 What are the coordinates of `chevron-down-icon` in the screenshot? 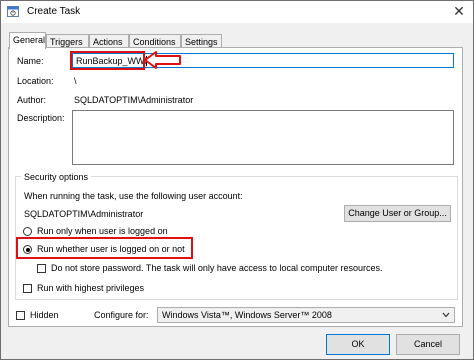 It's located at (446, 315).